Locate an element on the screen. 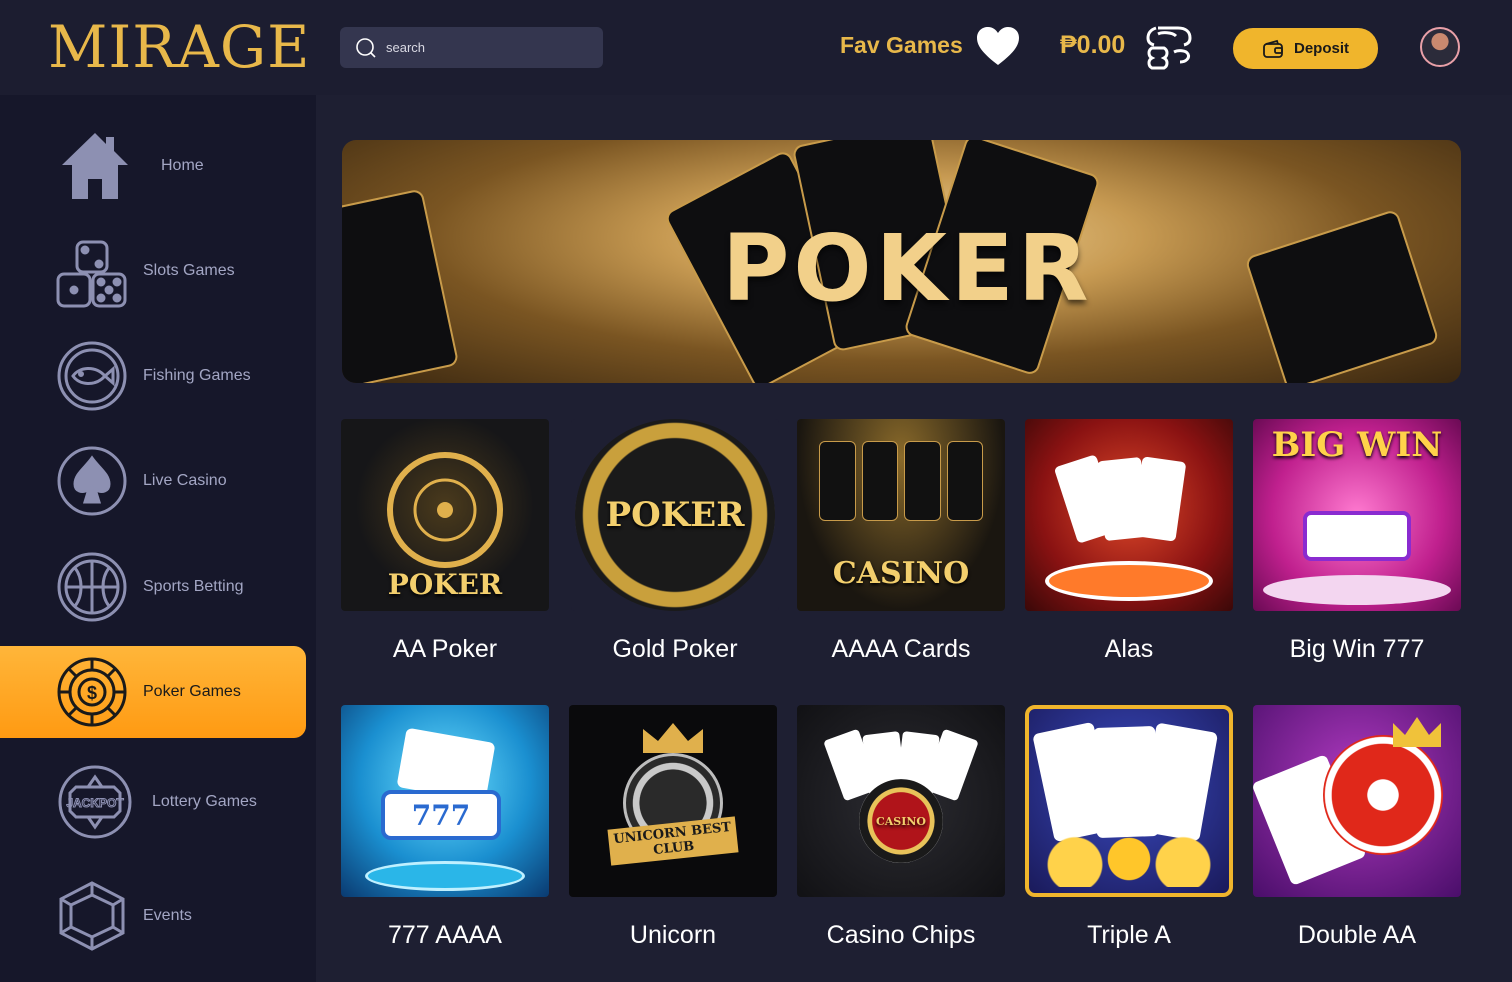 The image size is (1512, 982). game-card-double-aa: Double AA is located at coordinates (1357, 827).